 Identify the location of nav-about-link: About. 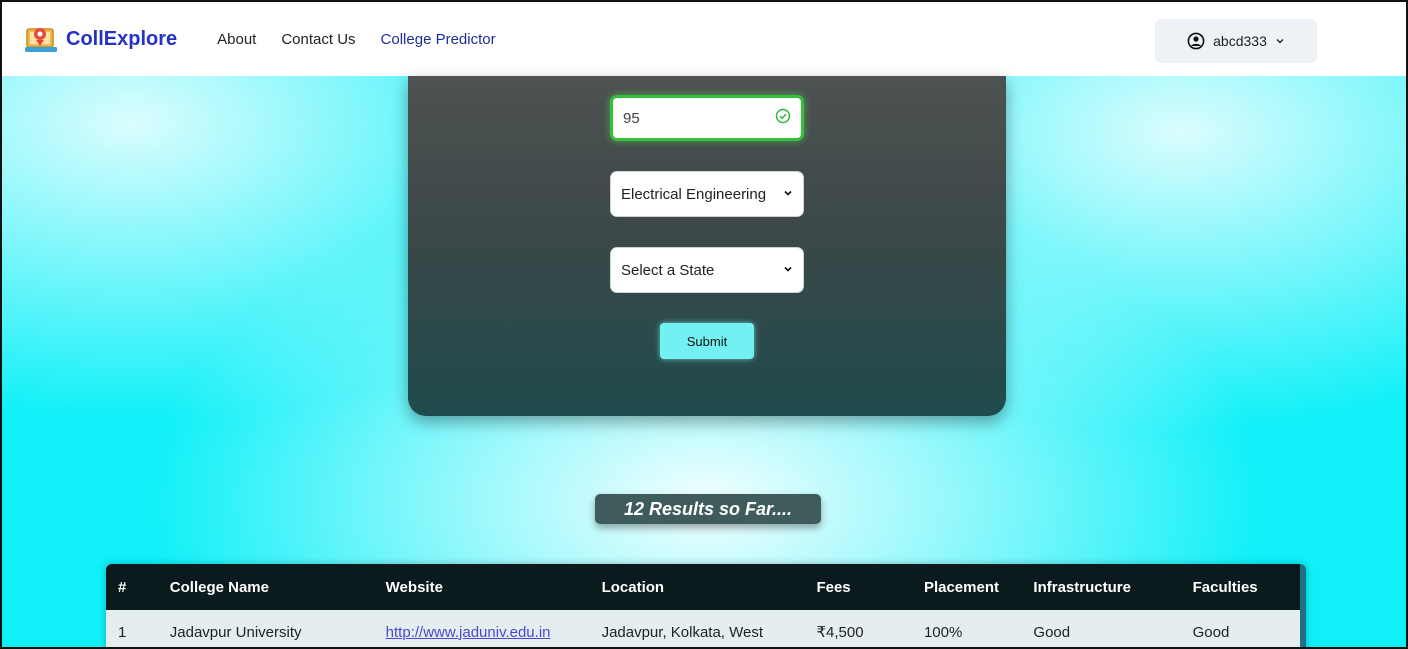
(236, 39).